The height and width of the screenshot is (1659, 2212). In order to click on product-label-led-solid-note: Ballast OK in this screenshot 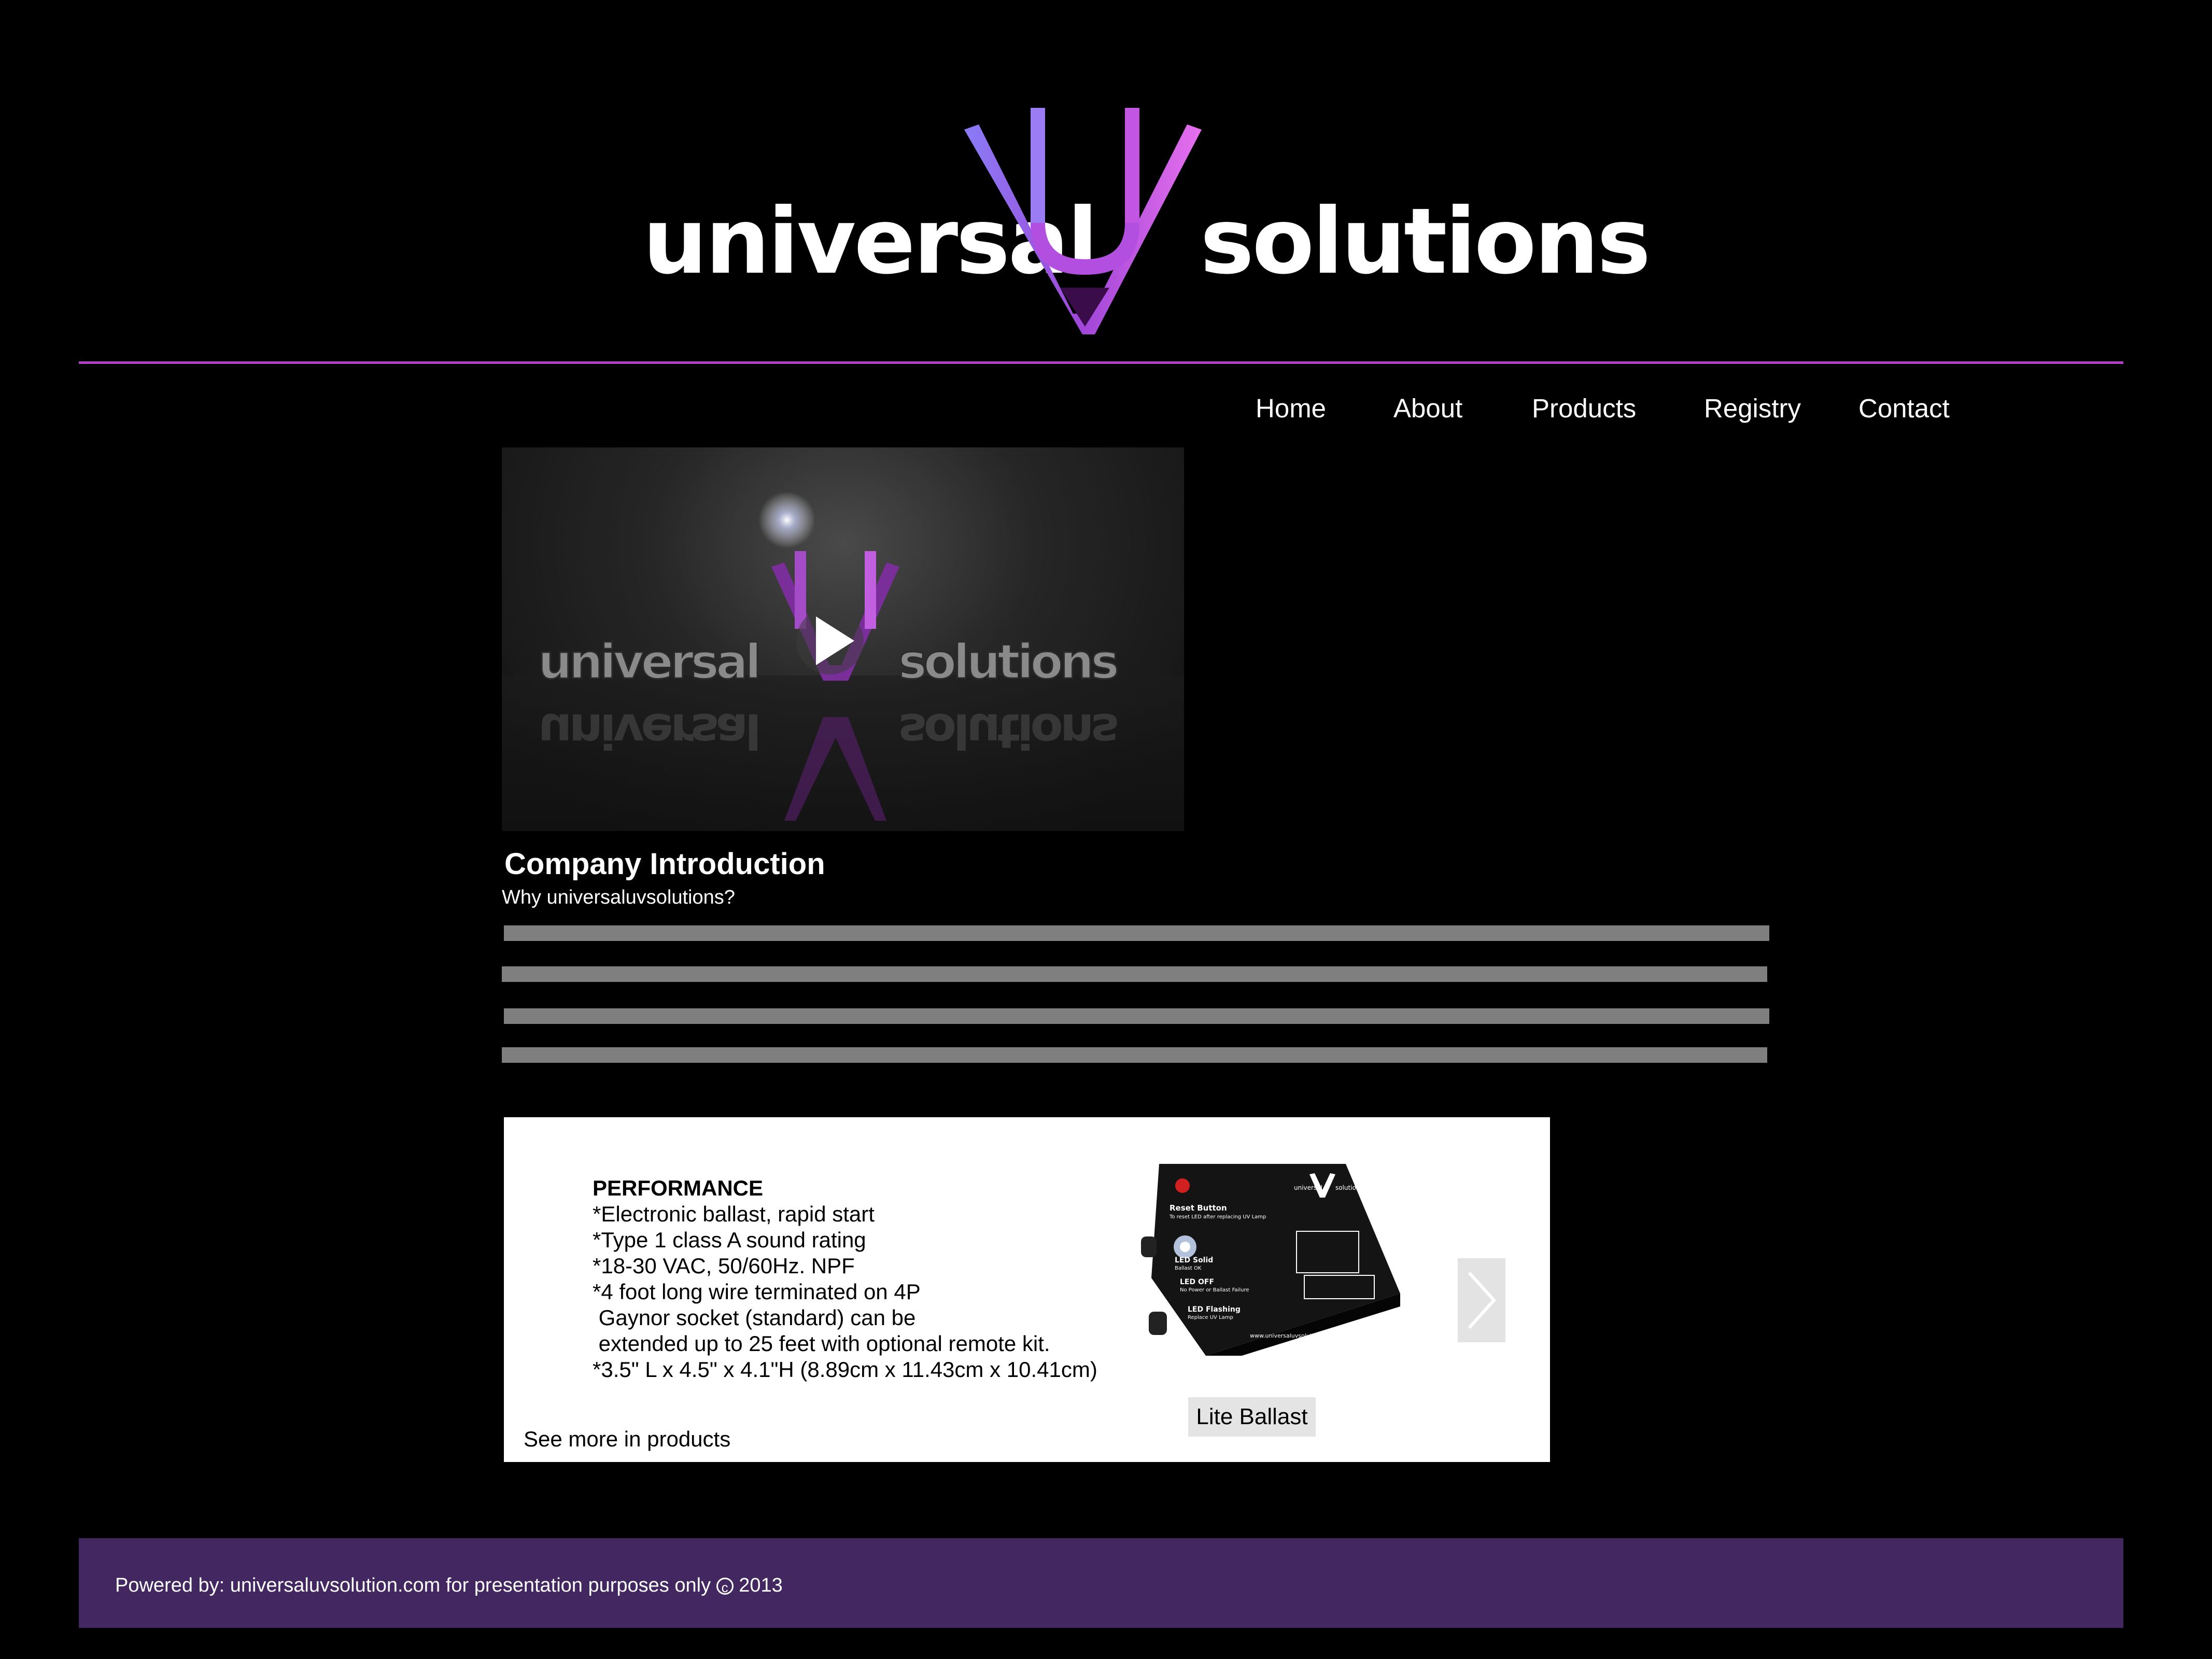, I will do `click(1188, 1268)`.